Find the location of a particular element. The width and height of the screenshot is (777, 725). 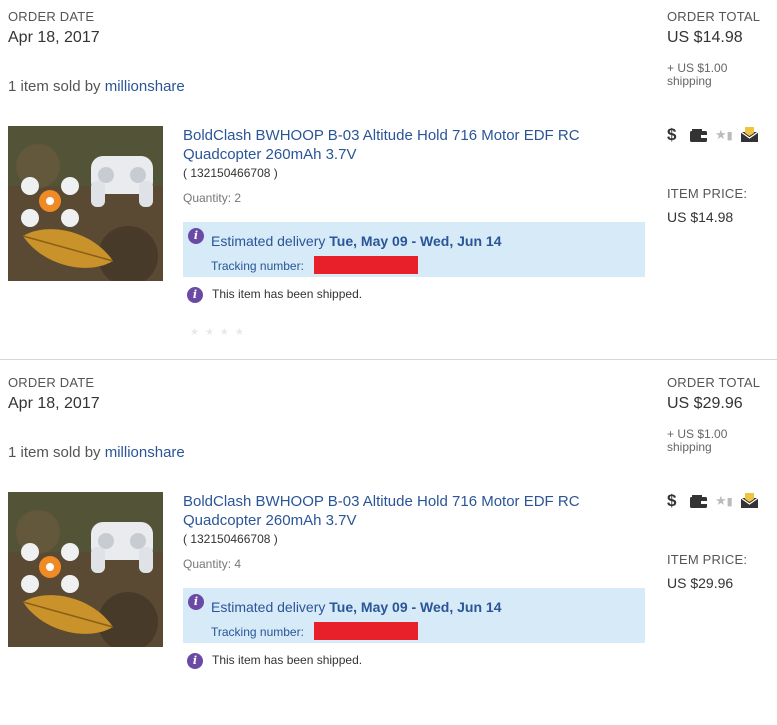

item-quantity: Quantity: 2 is located at coordinates (212, 198).